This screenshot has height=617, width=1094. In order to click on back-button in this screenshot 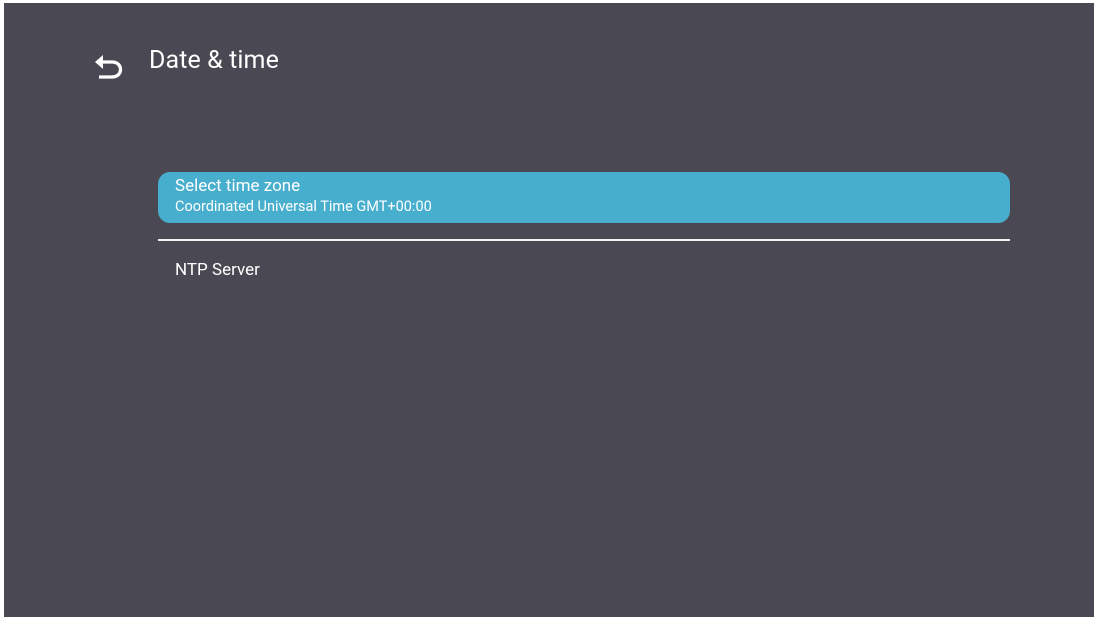, I will do `click(108, 65)`.